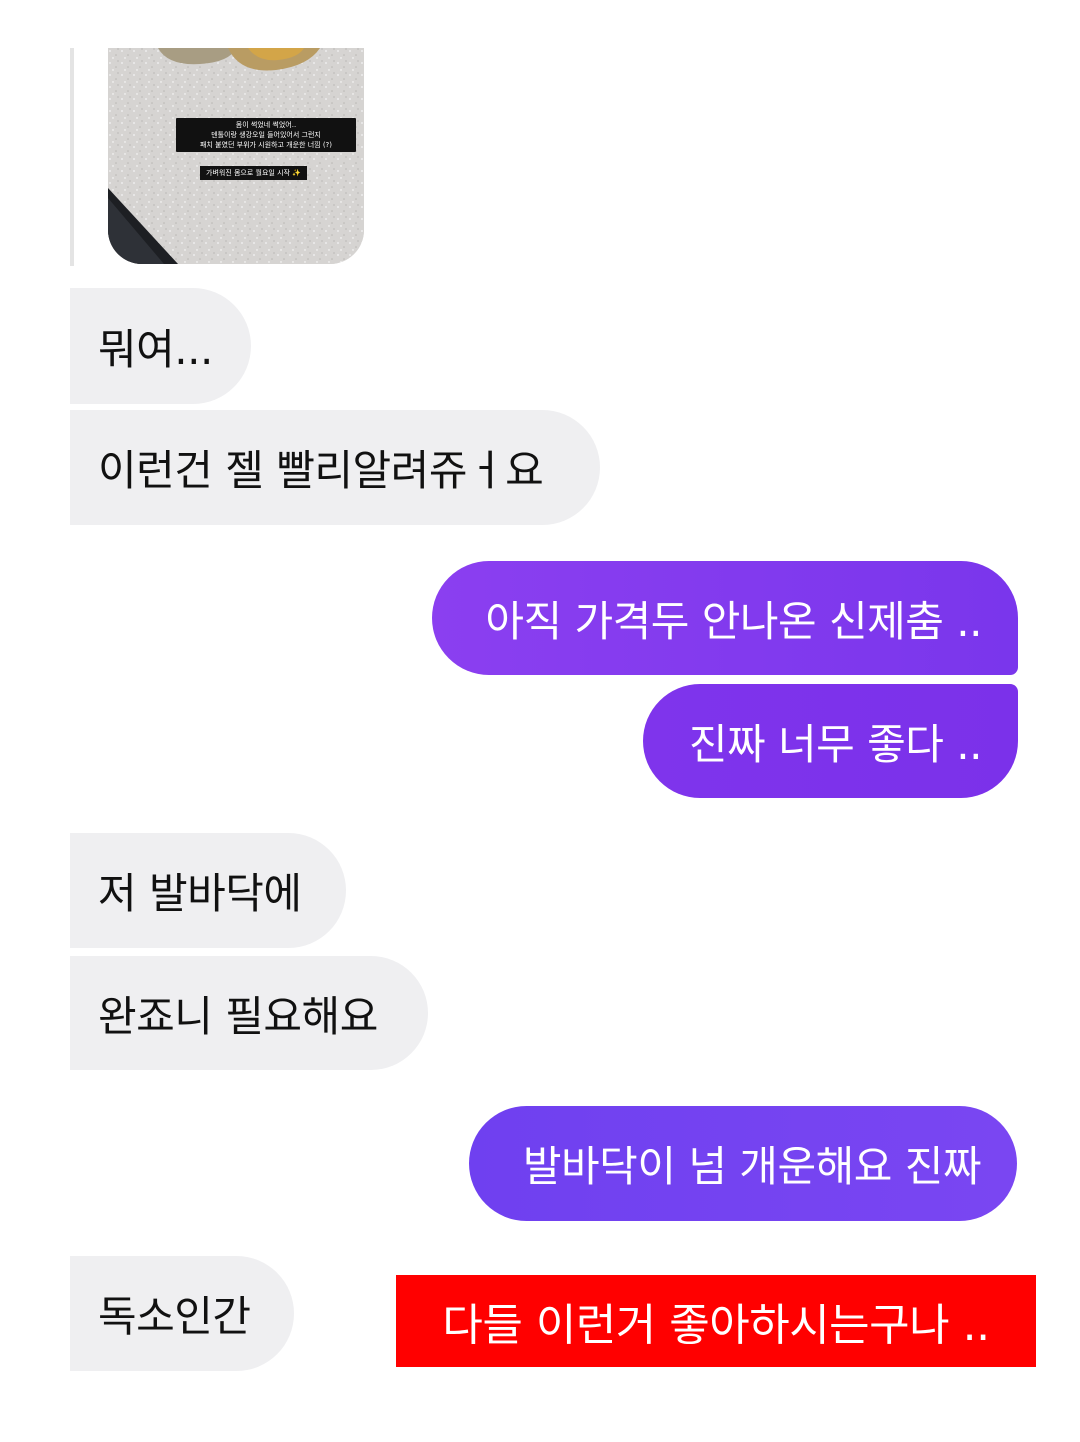  Describe the element at coordinates (182, 1313) in the screenshot. I see `incoming-message: 독소인간` at that location.